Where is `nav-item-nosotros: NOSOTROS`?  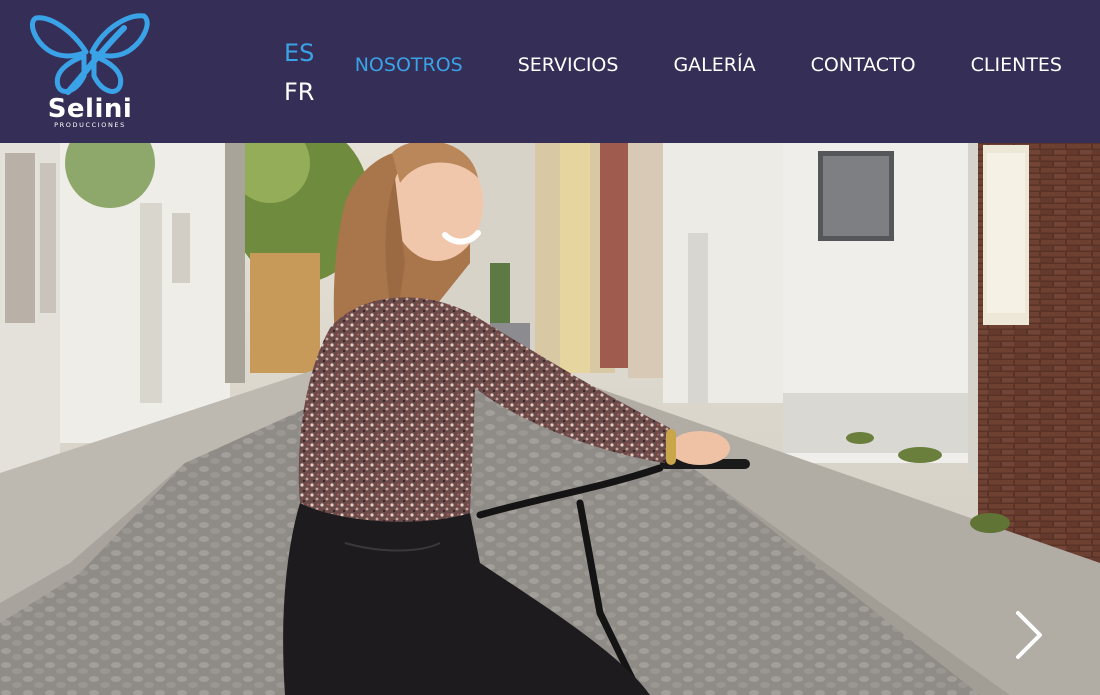
nav-item-nosotros: NOSOTROS is located at coordinates (409, 65).